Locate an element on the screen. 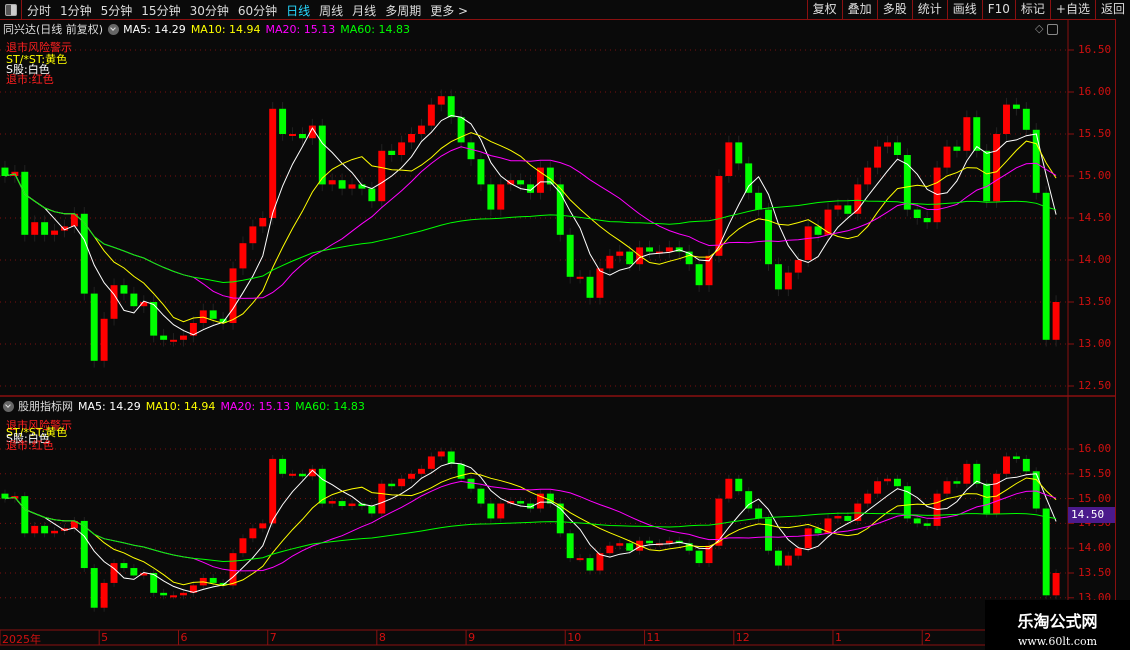  ma20-value: MA20: 15.13 is located at coordinates (255, 406).